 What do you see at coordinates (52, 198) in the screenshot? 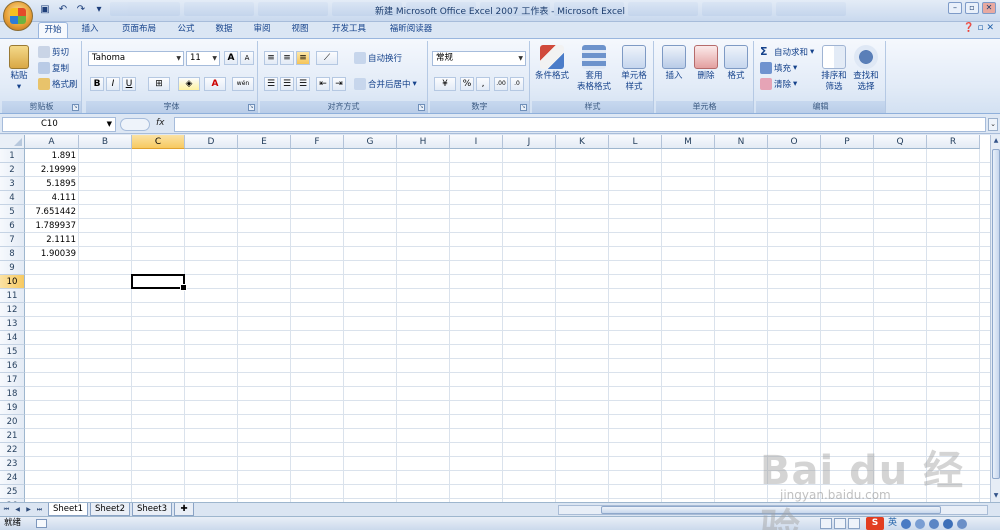
I see `cell-A4: 4.111` at bounding box center [52, 198].